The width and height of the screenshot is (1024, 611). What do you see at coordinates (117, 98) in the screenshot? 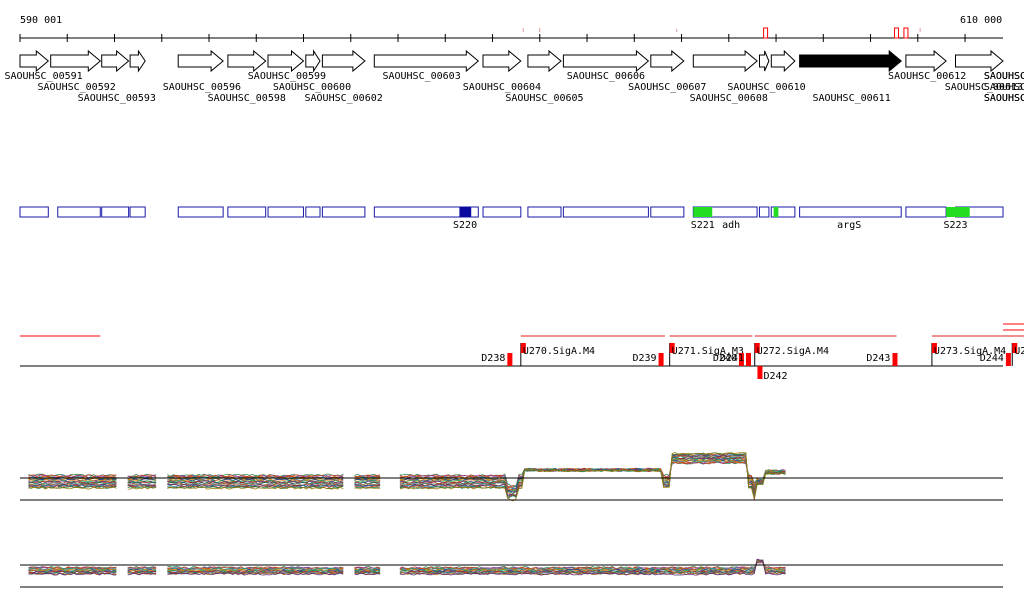
I see `gene-label: SAOUHSC_00593` at bounding box center [117, 98].